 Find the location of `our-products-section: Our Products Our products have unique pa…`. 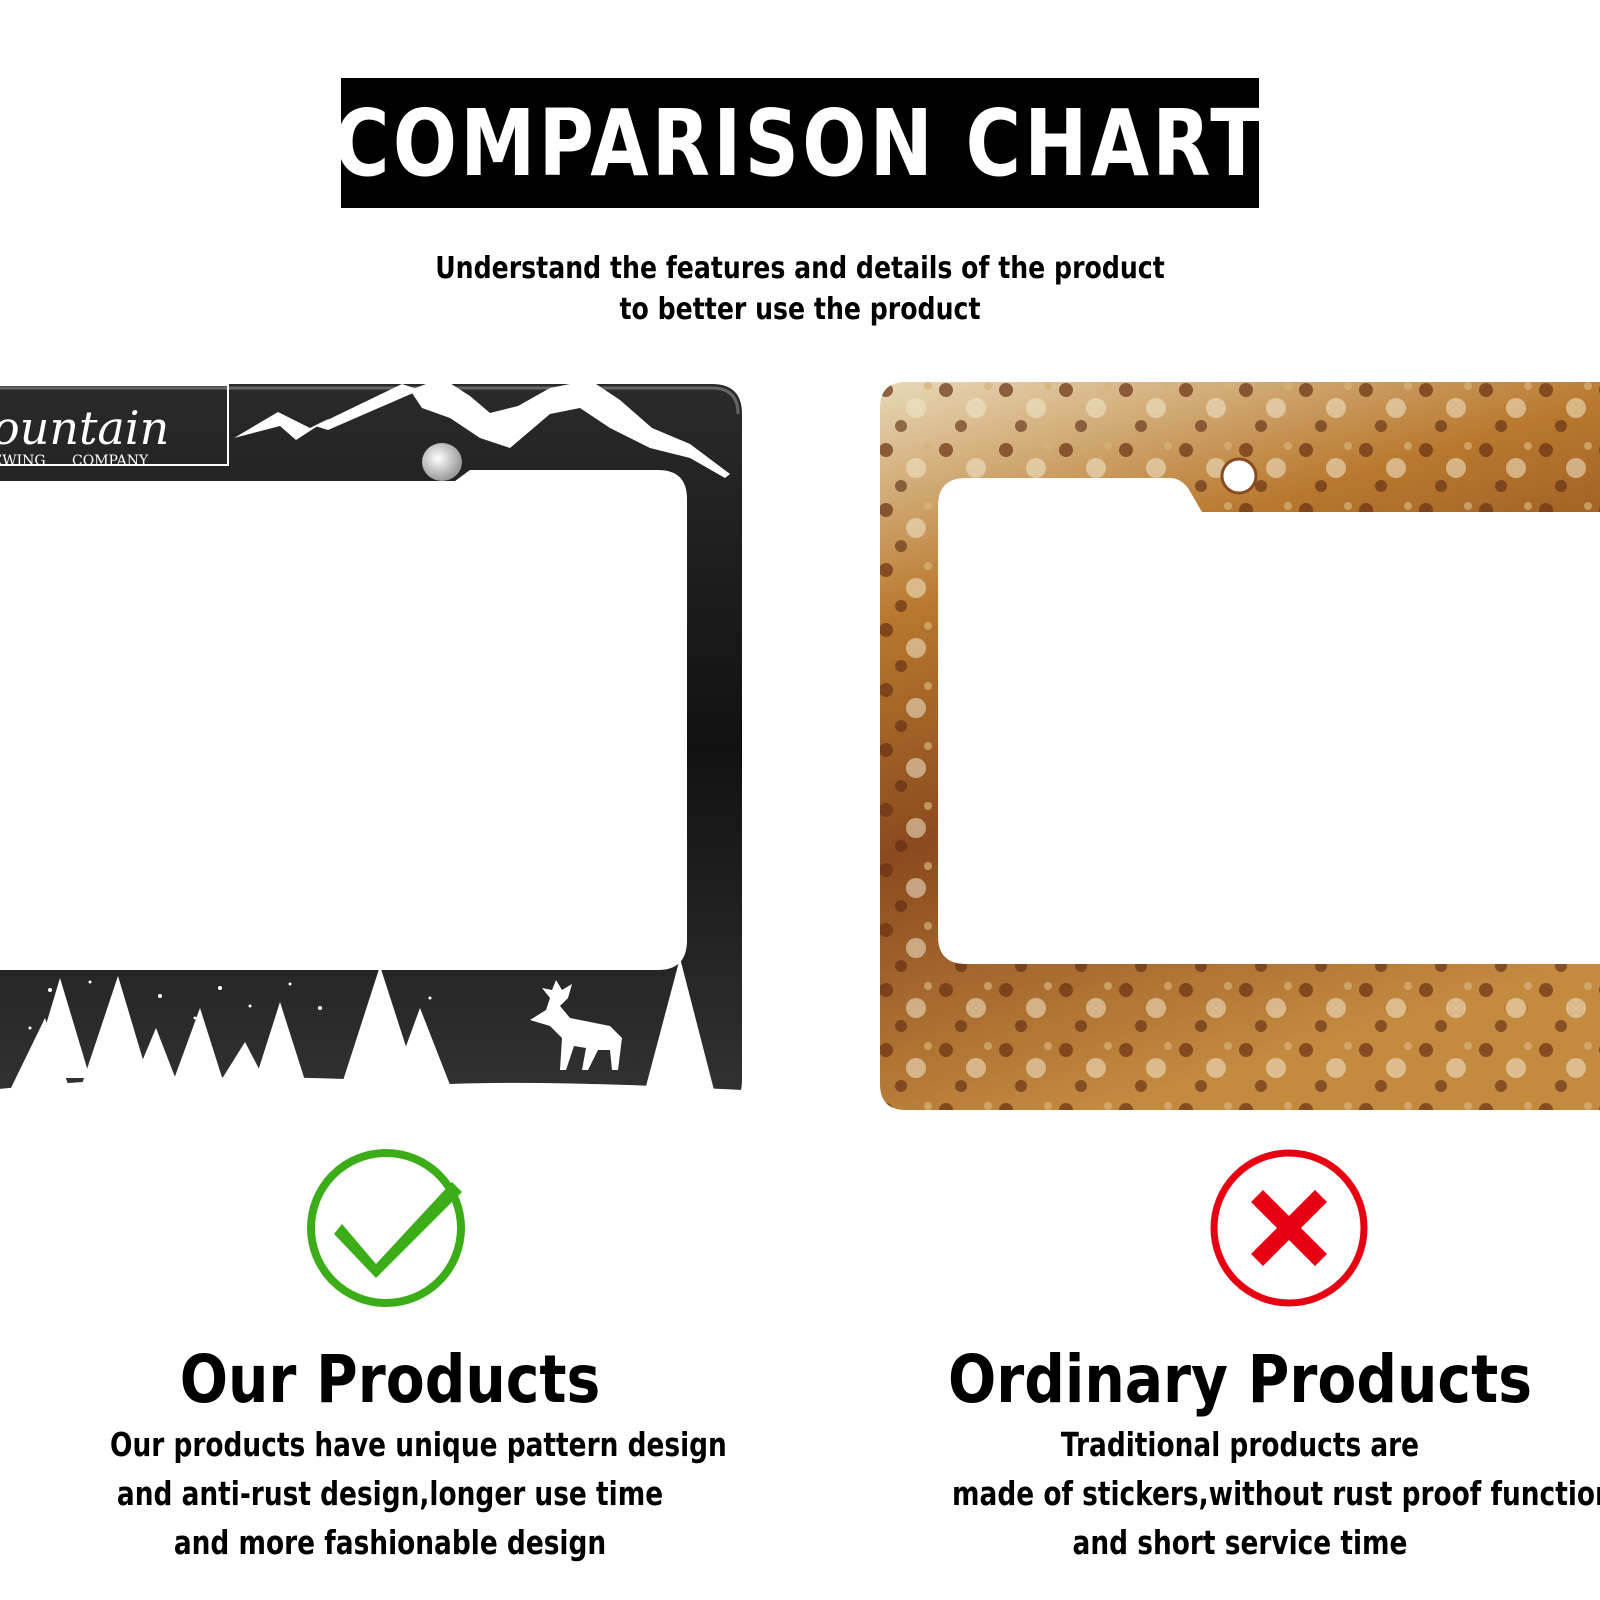

our-products-section: Our Products Our products have unique pa… is located at coordinates (390, 1453).